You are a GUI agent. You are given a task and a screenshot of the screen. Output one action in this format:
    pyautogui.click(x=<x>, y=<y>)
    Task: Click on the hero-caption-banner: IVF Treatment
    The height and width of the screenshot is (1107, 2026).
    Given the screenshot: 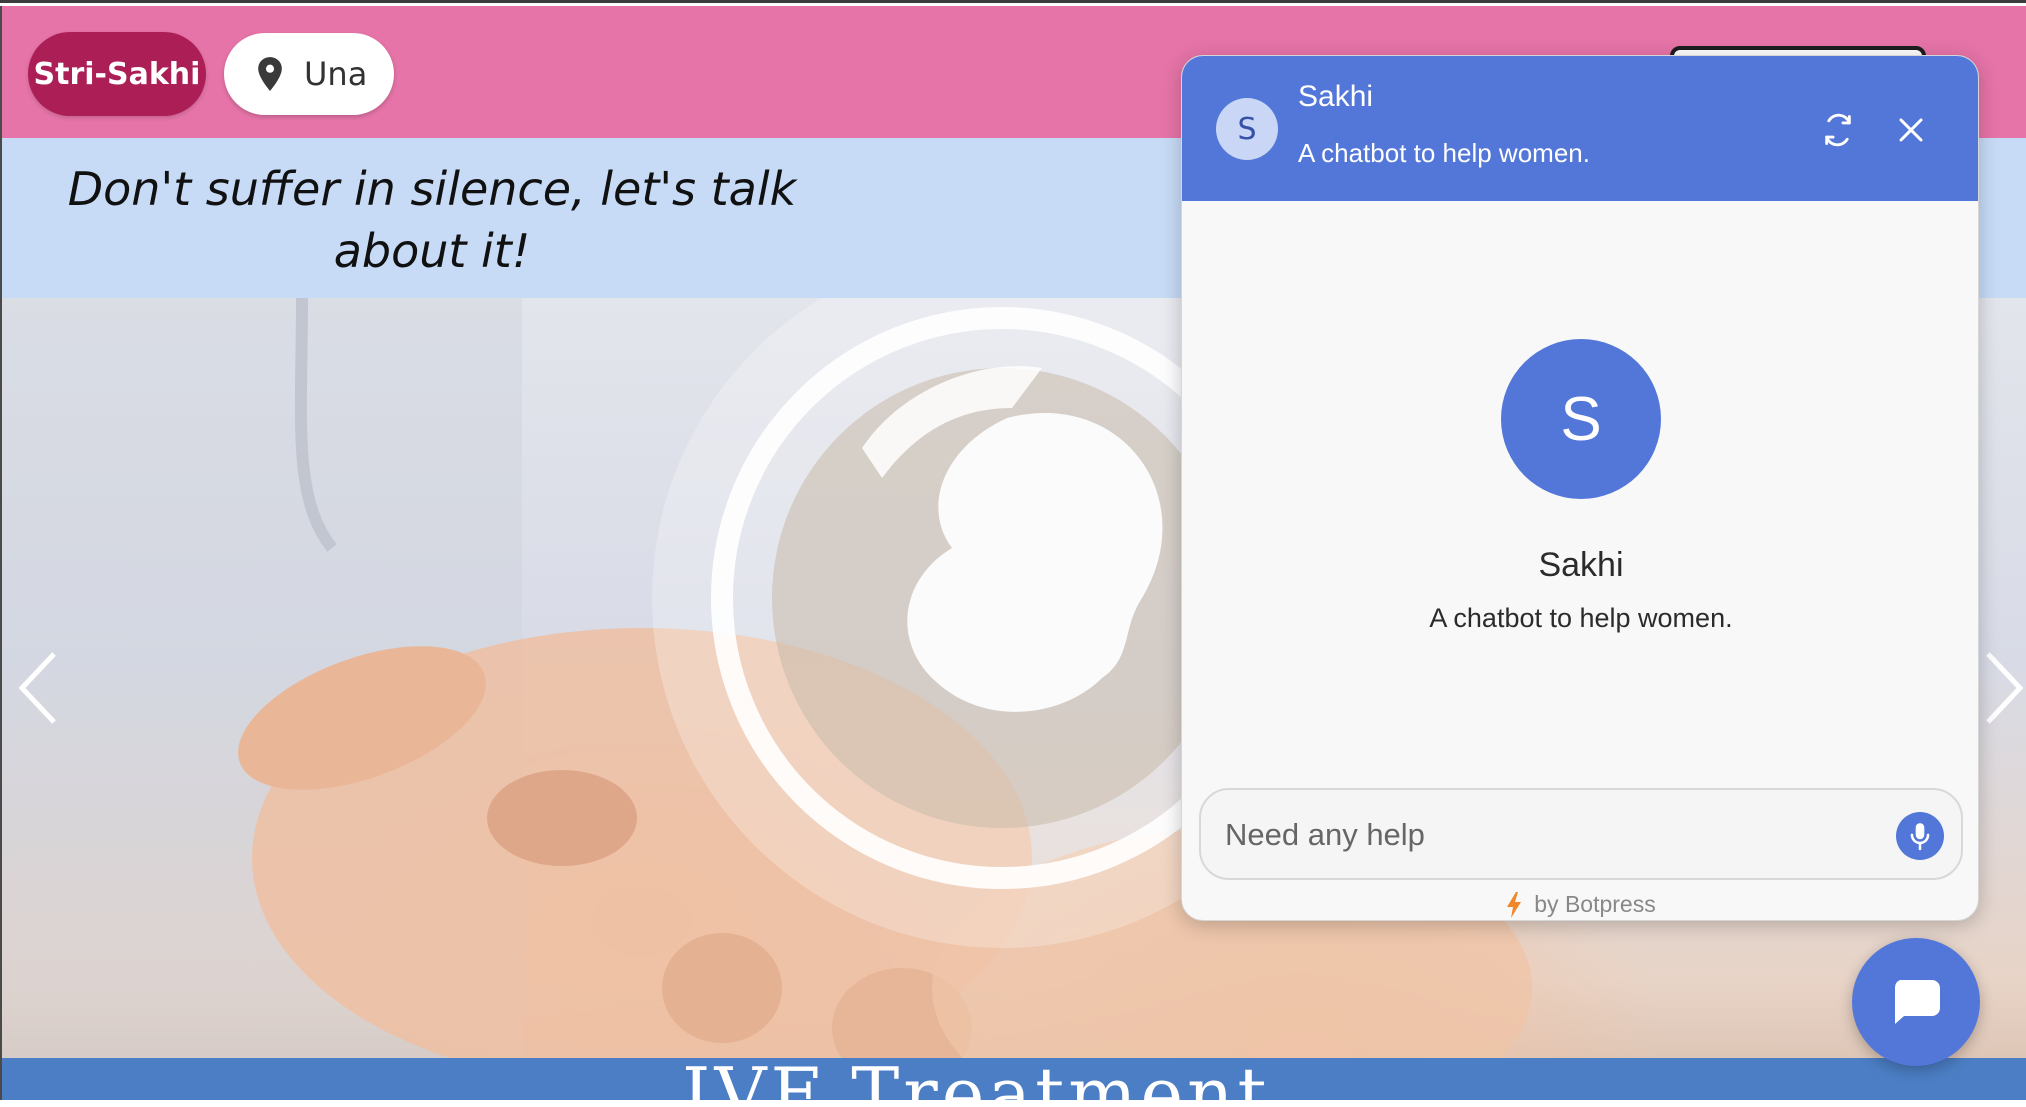 What is the action you would take?
    pyautogui.click(x=1014, y=1079)
    